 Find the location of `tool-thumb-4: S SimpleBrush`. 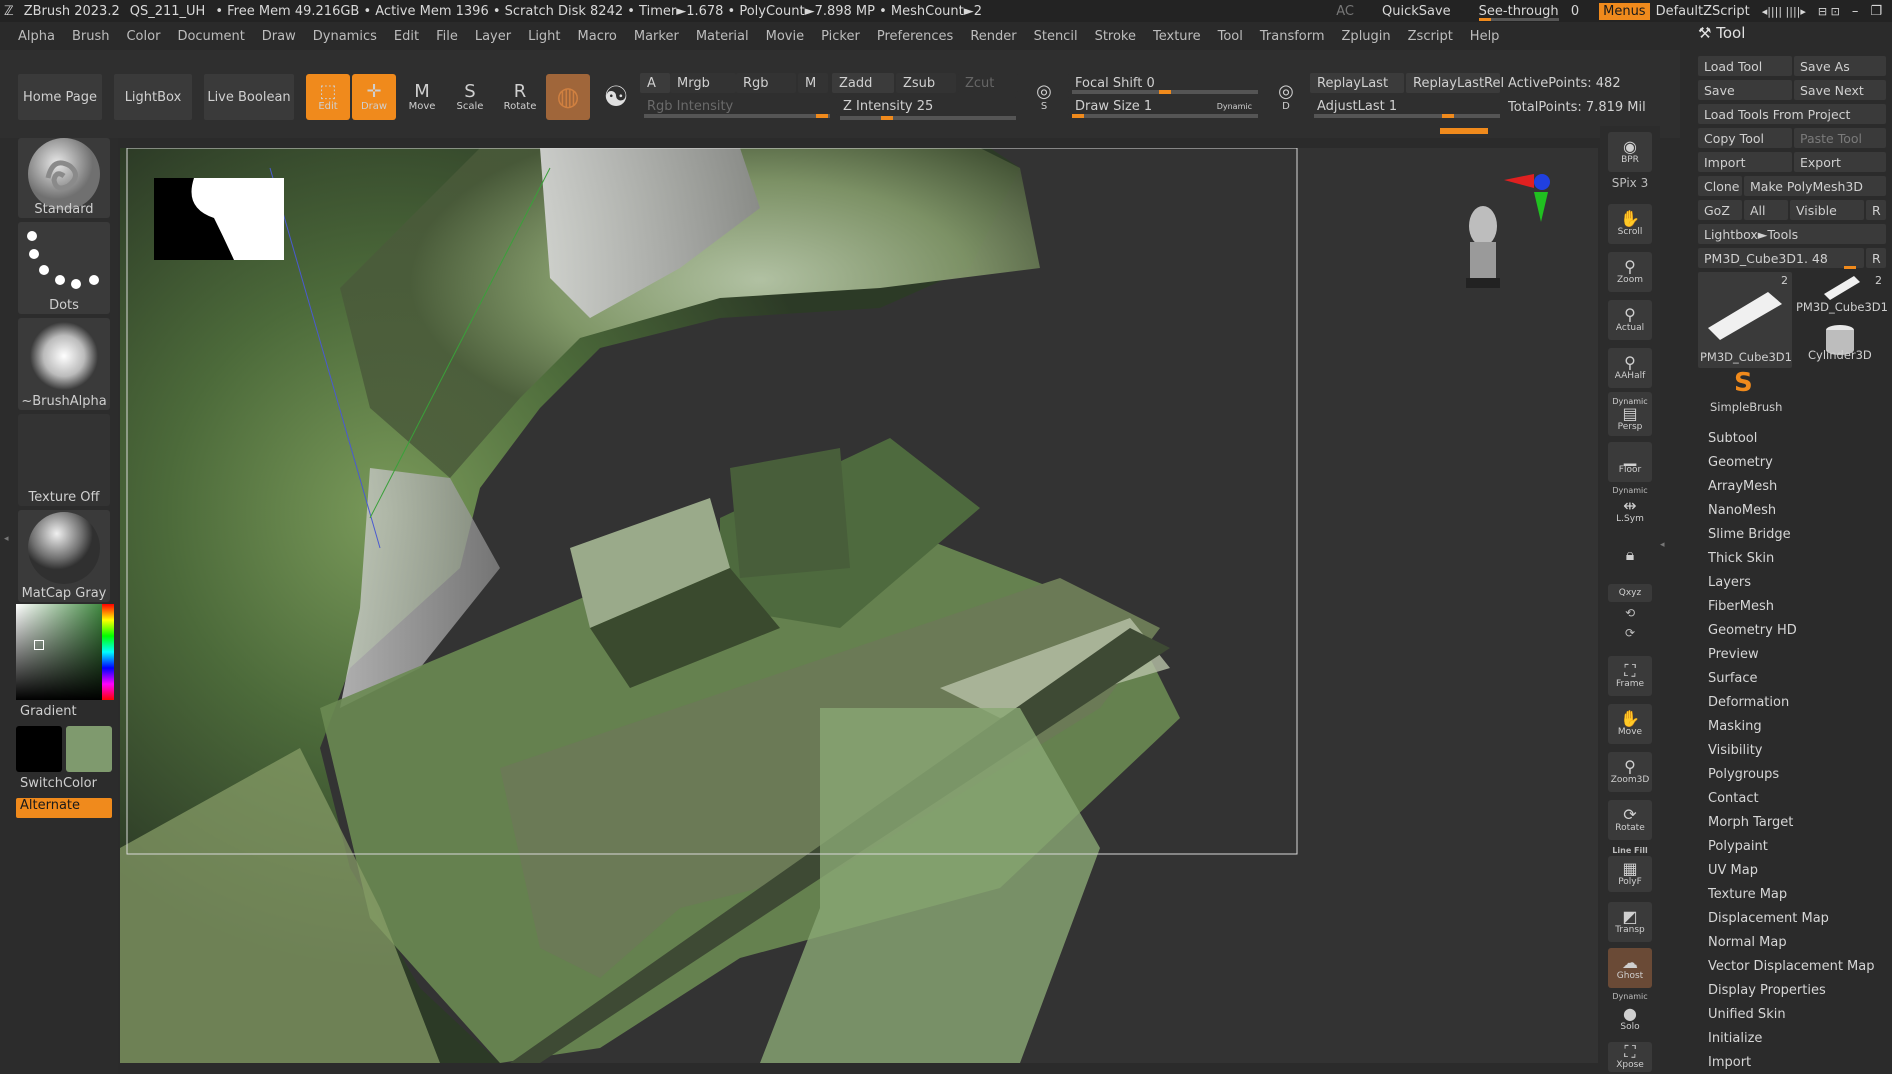

tool-thumb-4: S SimpleBrush is located at coordinates (1745, 392).